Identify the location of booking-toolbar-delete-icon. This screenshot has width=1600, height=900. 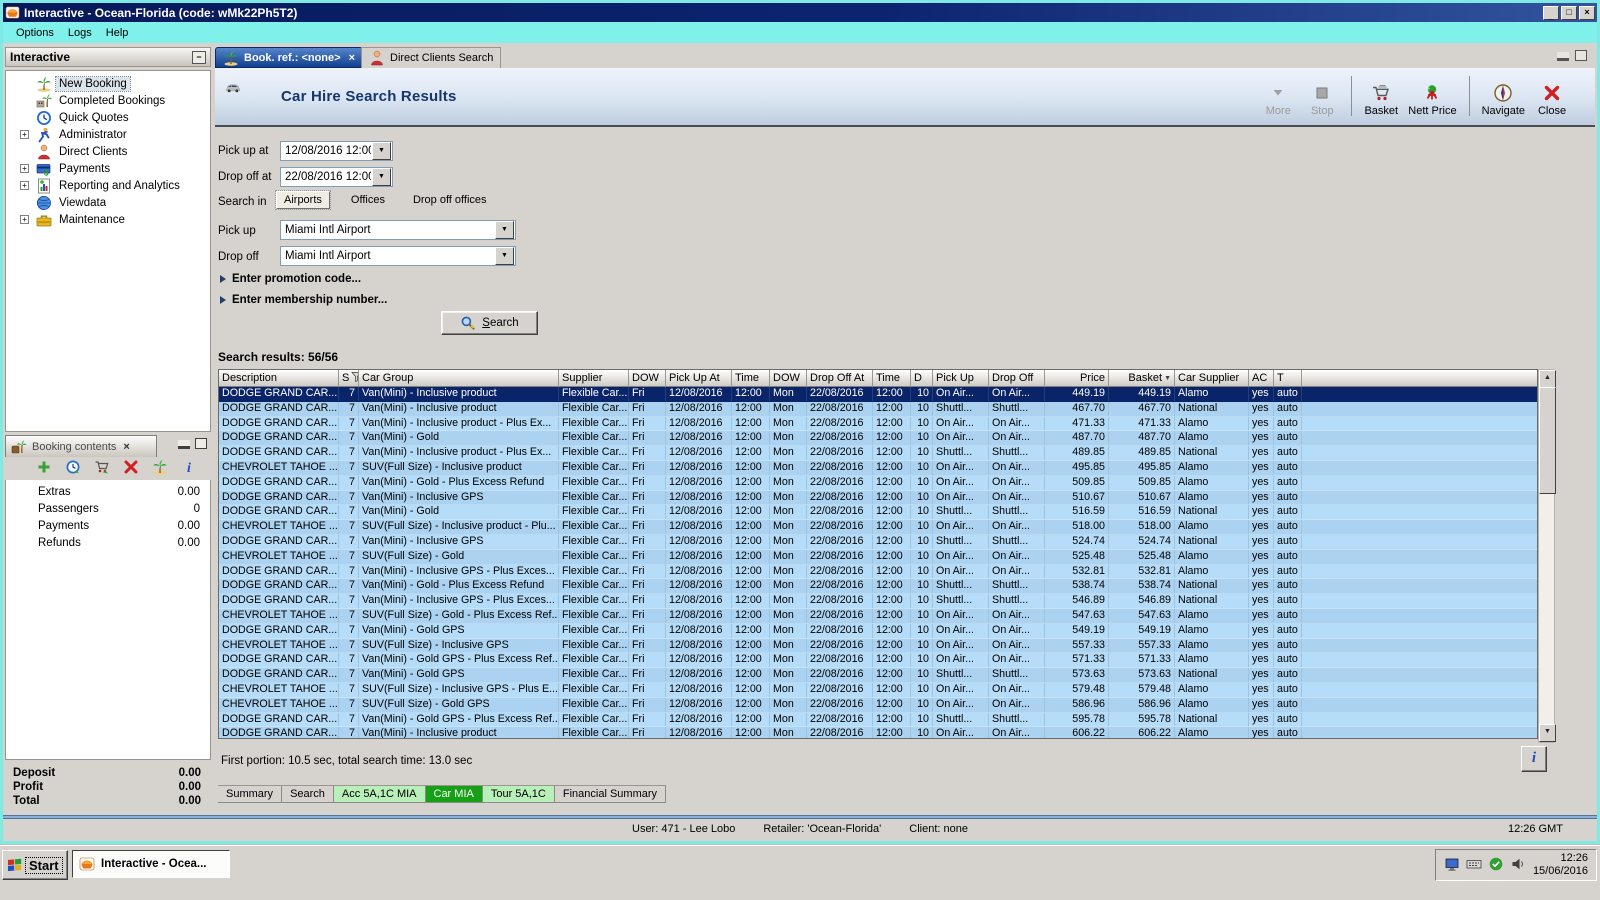
(131, 468).